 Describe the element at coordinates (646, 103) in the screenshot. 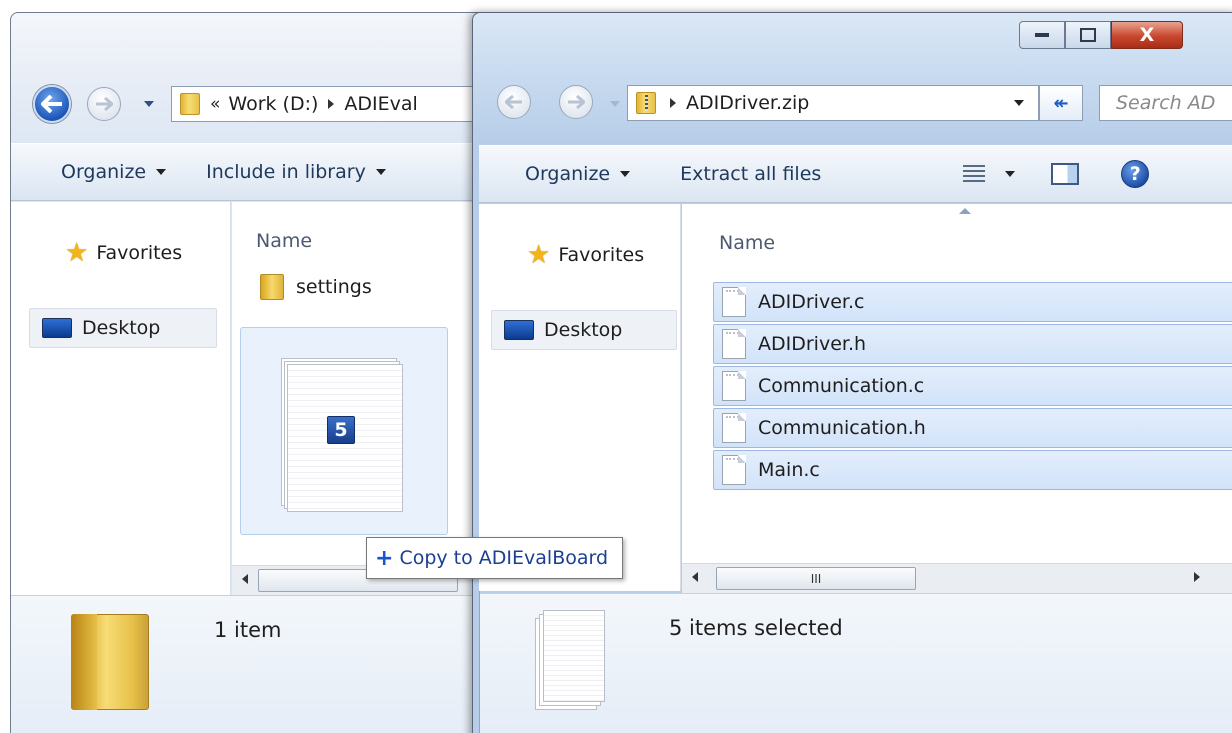

I see `zip-folder-icon` at that location.